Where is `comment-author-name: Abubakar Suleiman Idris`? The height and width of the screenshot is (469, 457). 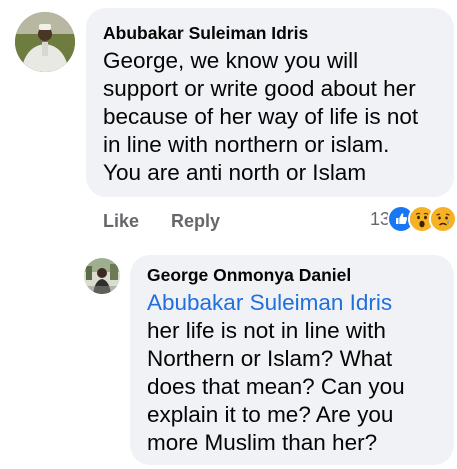 comment-author-name: Abubakar Suleiman Idris is located at coordinates (271, 33).